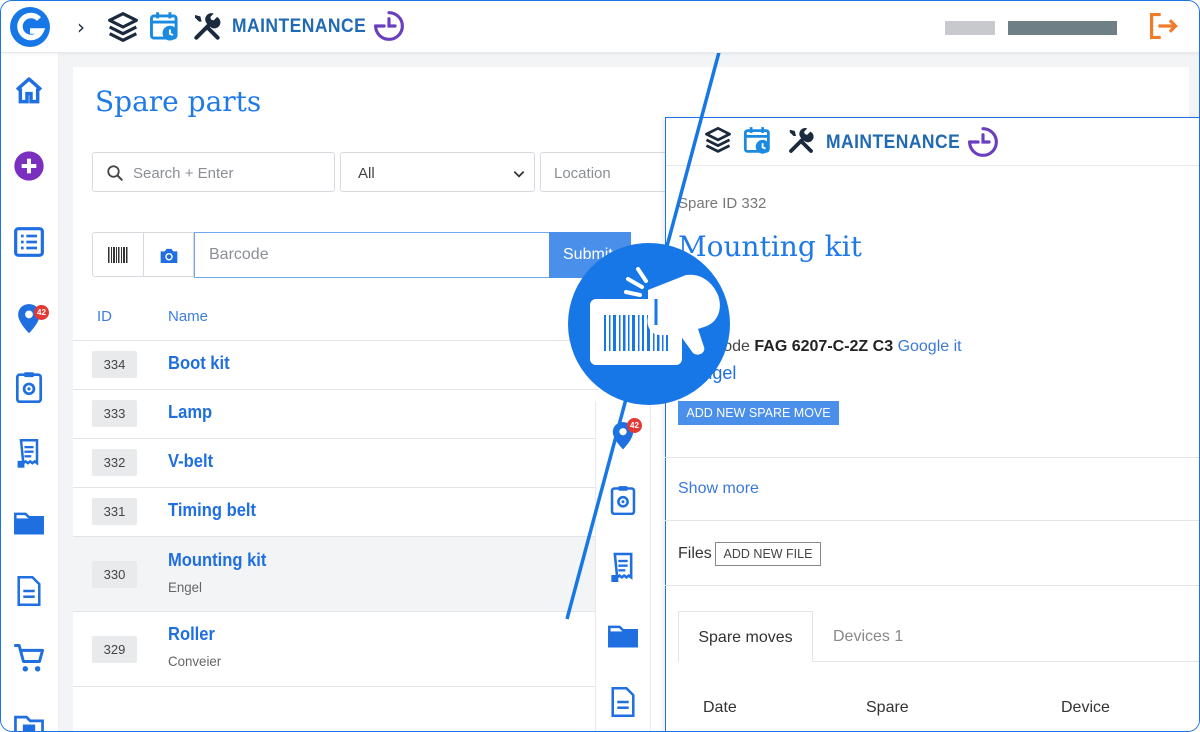 The width and height of the screenshot is (1200, 732). What do you see at coordinates (336, 649) in the screenshot?
I see `table-row: 329 Roller Conveier` at bounding box center [336, 649].